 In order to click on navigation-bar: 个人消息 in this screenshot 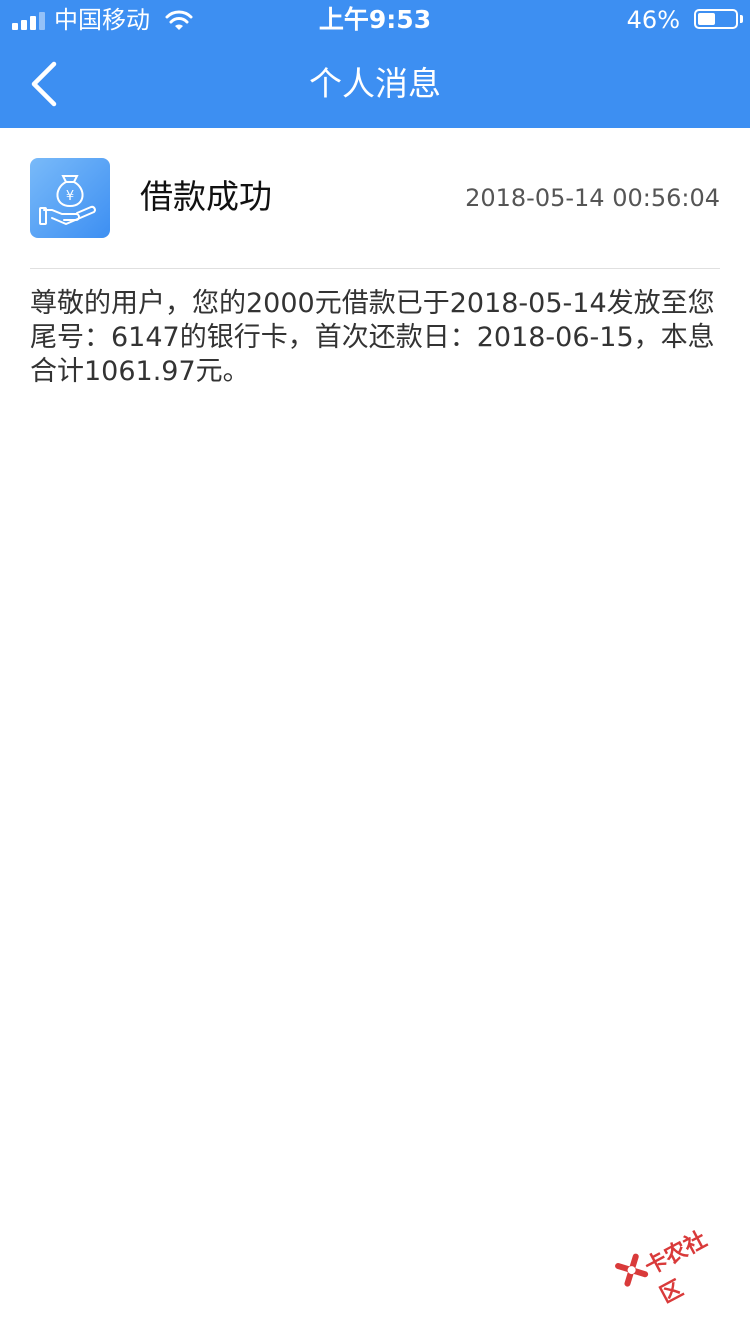, I will do `click(375, 84)`.